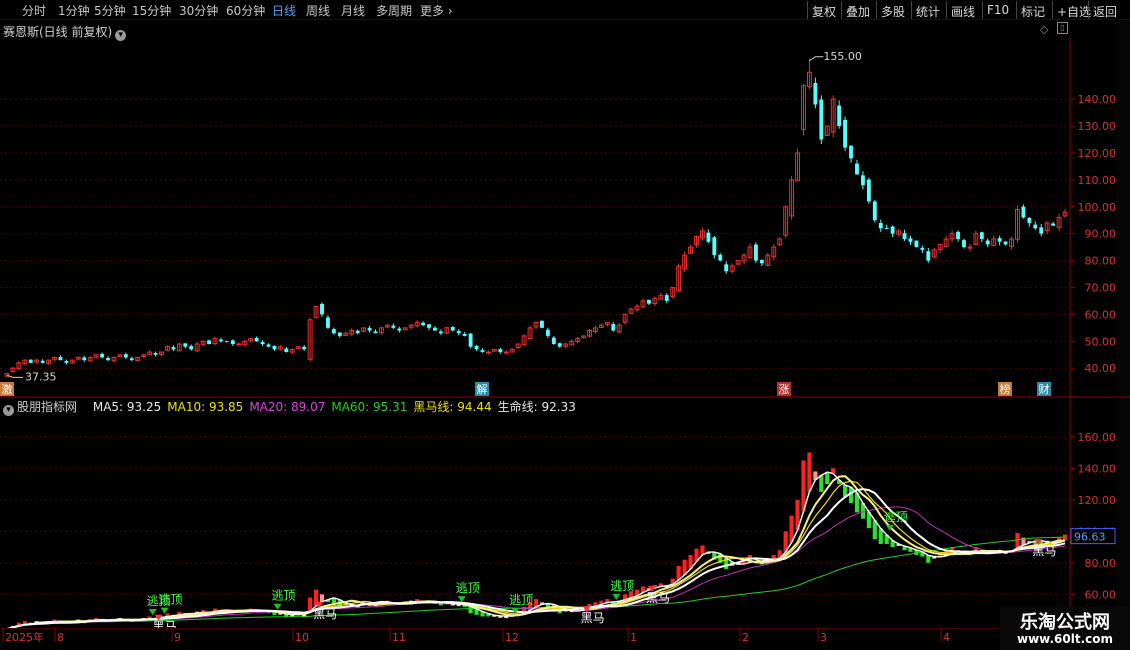 Image resolution: width=1130 pixels, height=650 pixels. I want to click on event-marker: 涨, so click(784, 389).